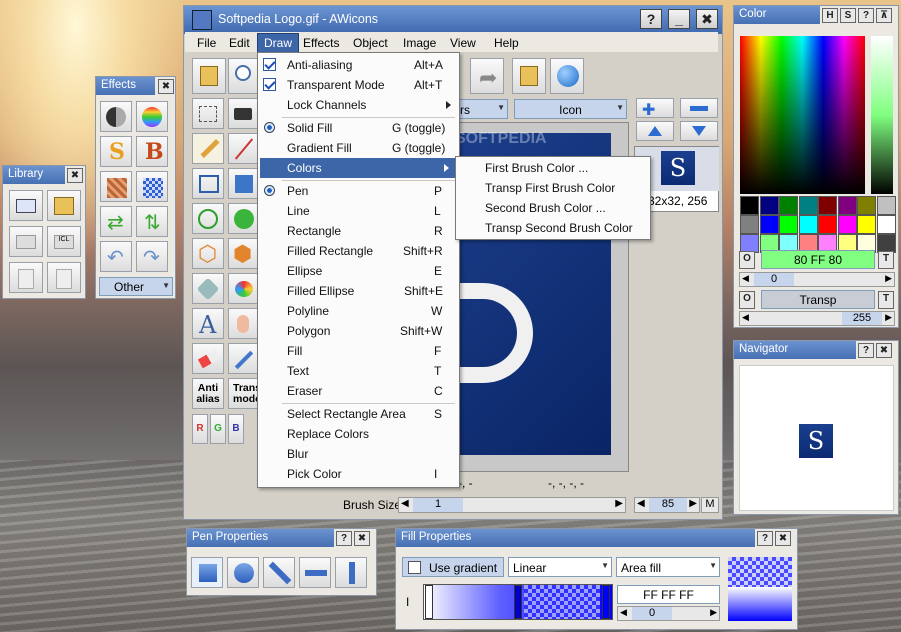 The height and width of the screenshot is (632, 901). I want to click on menu-select-rectangle-area: Select Rectangle Area S, so click(358, 414).